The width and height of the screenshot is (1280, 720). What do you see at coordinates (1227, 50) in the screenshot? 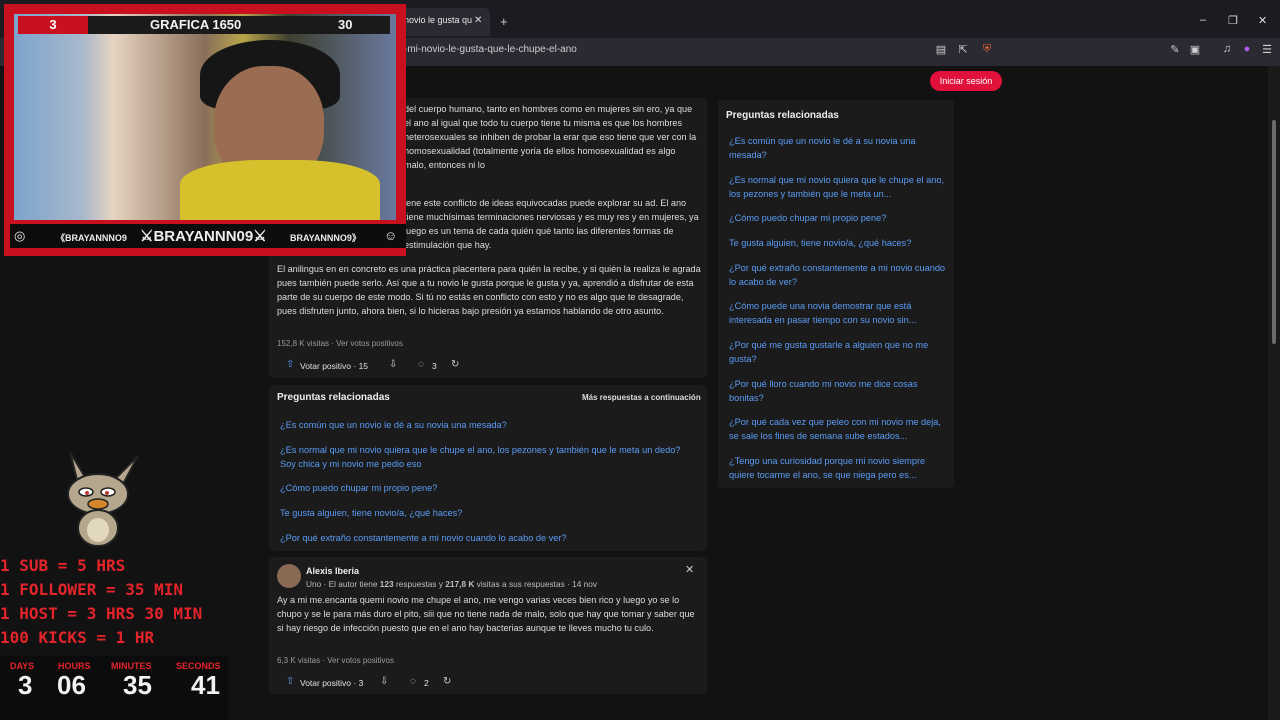
I see `music-icon: ♫` at bounding box center [1227, 50].